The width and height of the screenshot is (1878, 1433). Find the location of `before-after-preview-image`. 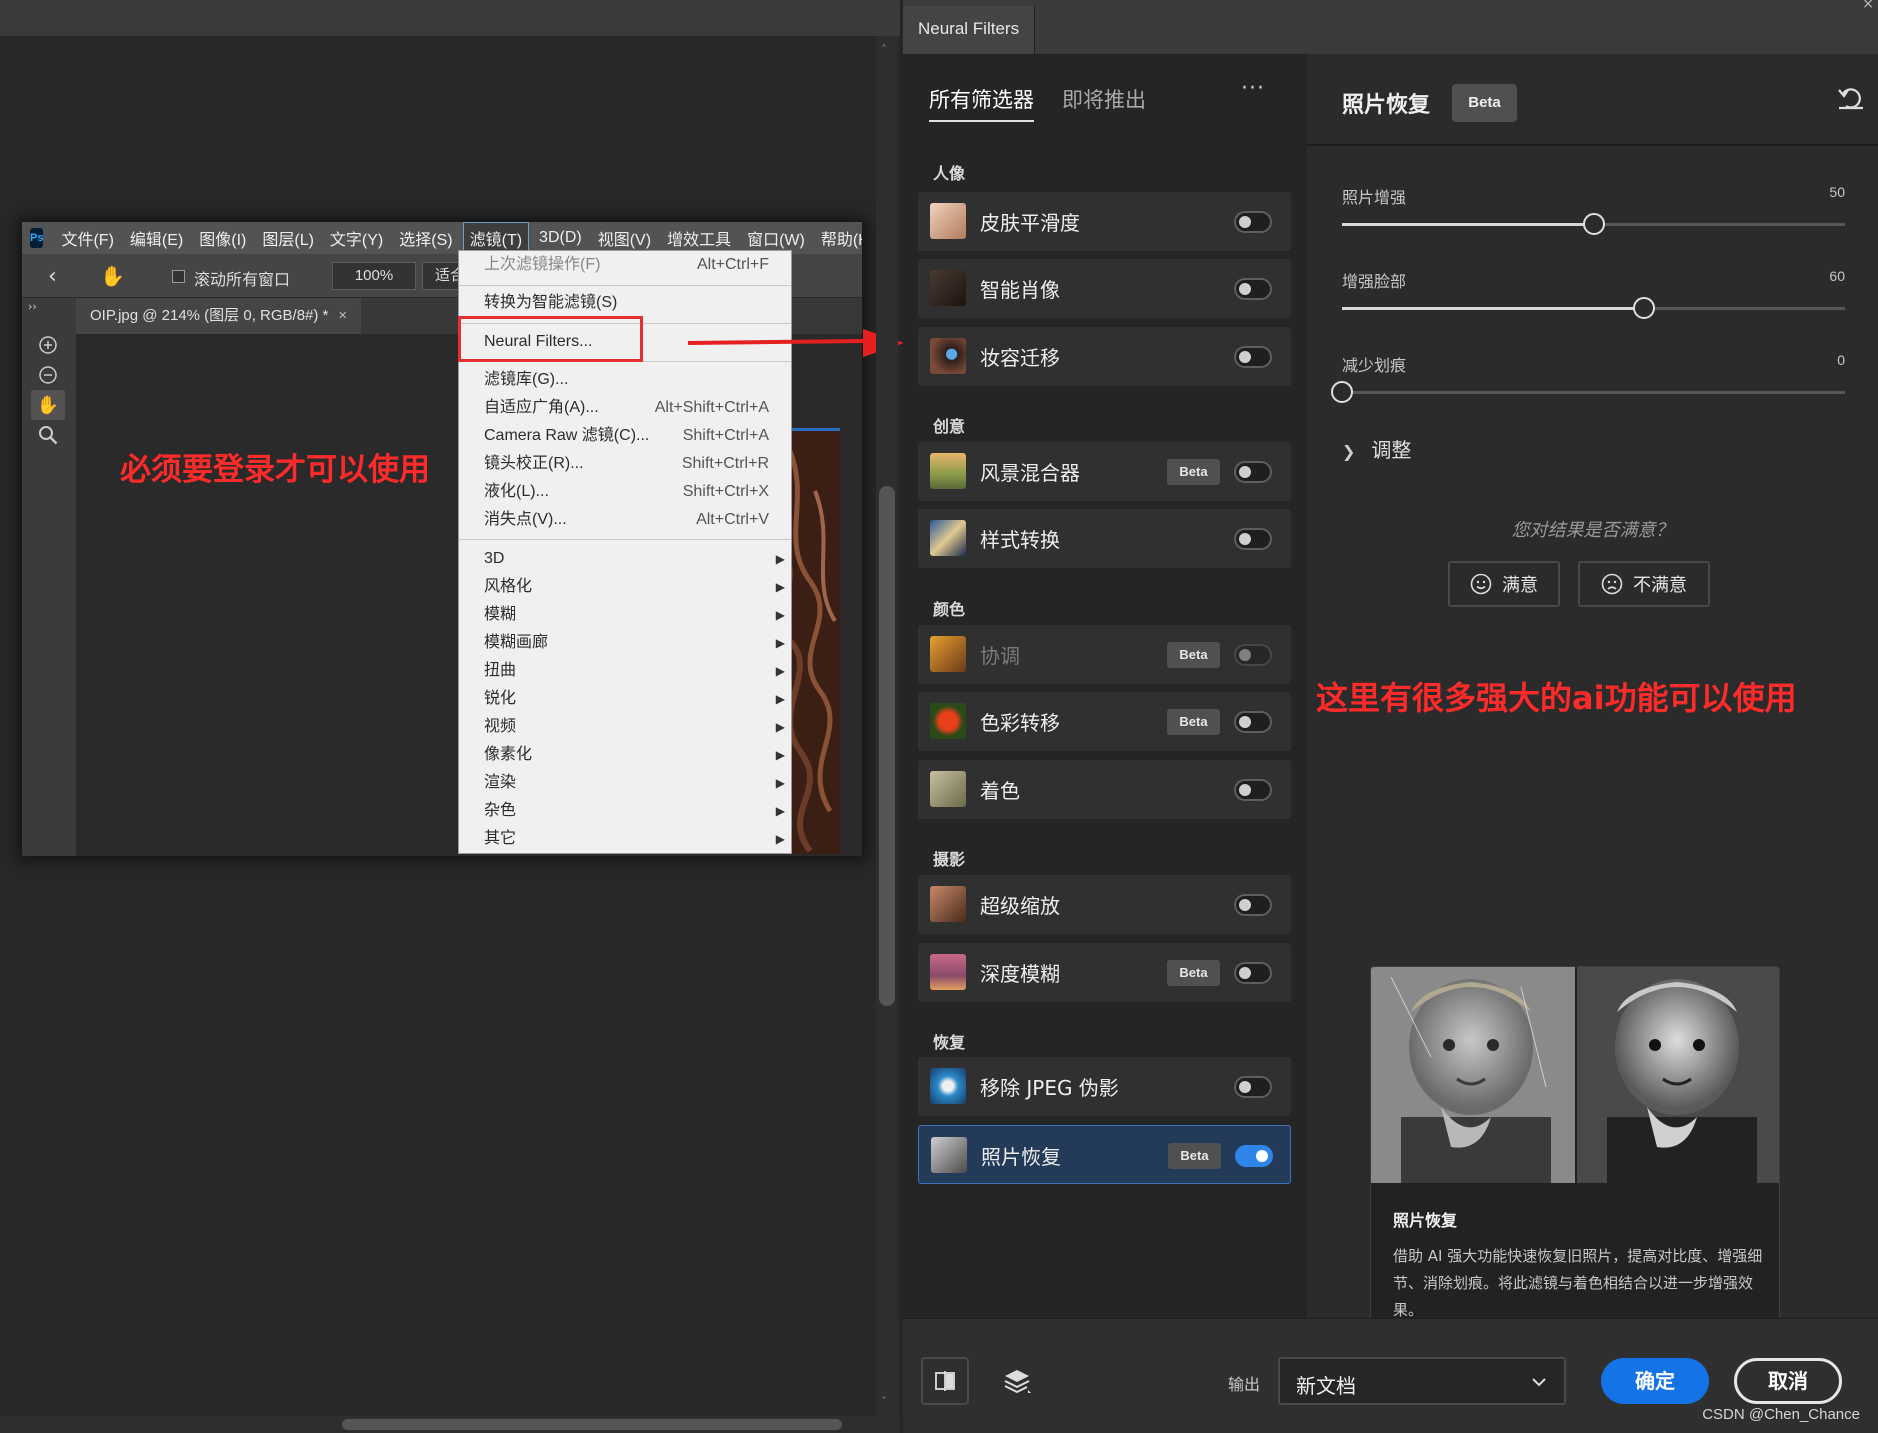

before-after-preview-image is located at coordinates (1575, 1075).